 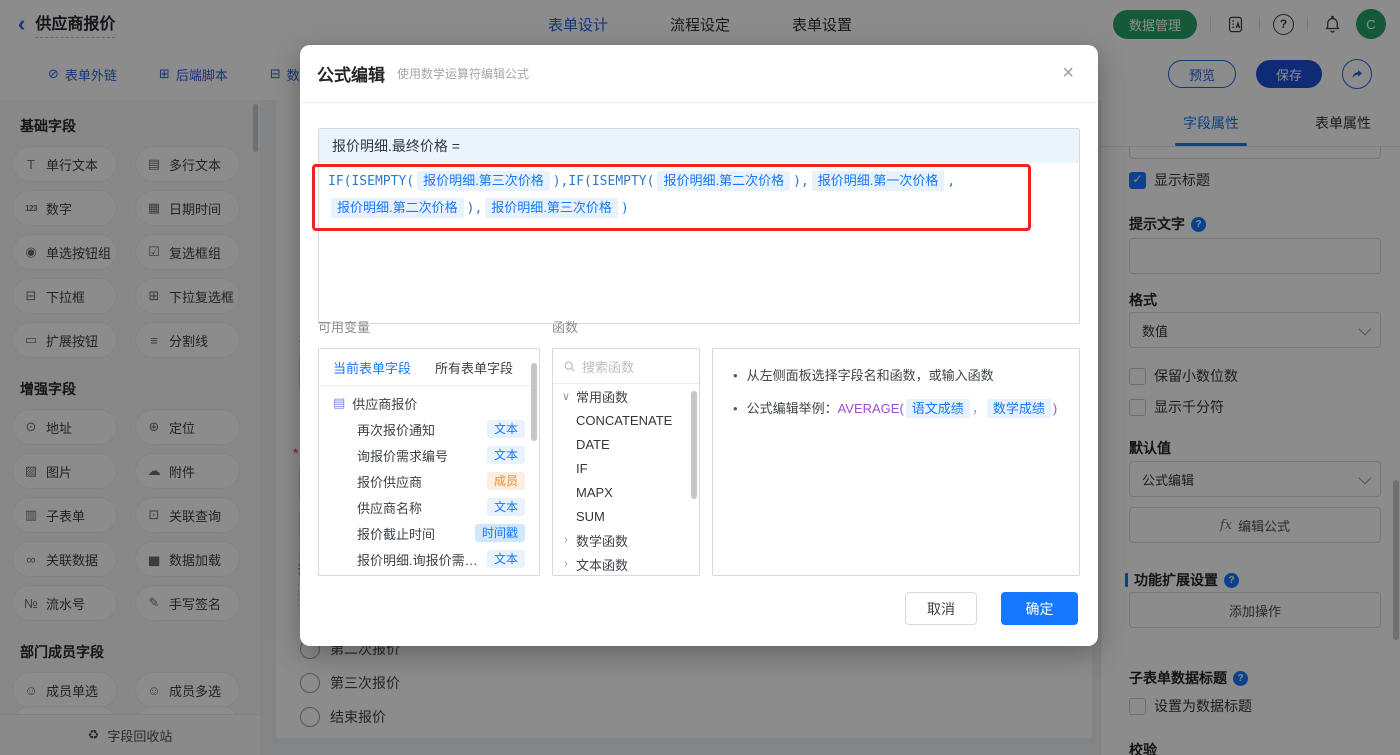 What do you see at coordinates (372, 367) in the screenshot?
I see `variables-tab: 当前表单字段` at bounding box center [372, 367].